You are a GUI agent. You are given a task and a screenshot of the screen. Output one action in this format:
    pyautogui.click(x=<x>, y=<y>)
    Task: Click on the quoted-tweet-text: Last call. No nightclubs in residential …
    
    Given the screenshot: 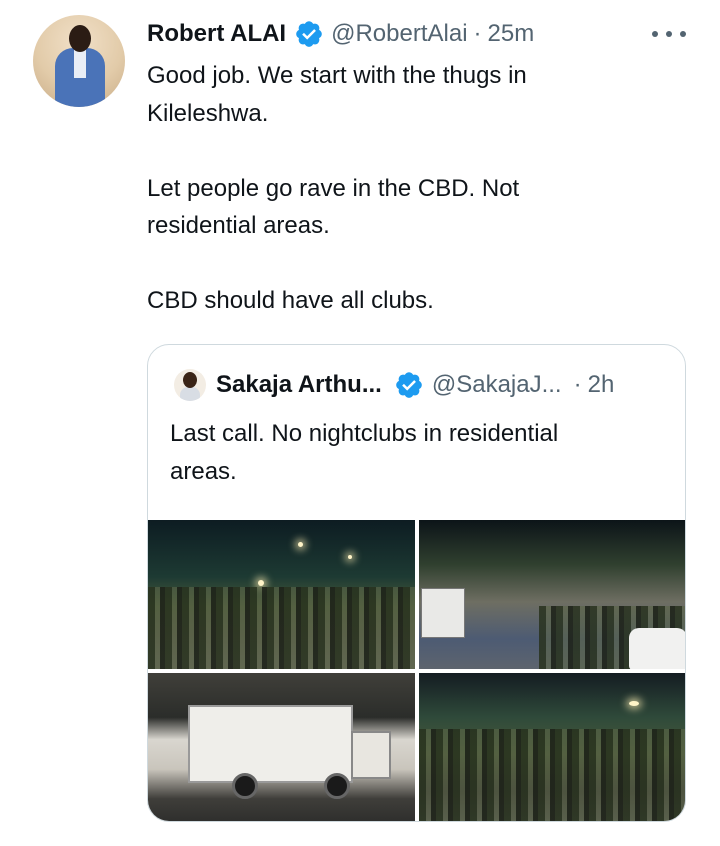 What is the action you would take?
    pyautogui.click(x=364, y=452)
    